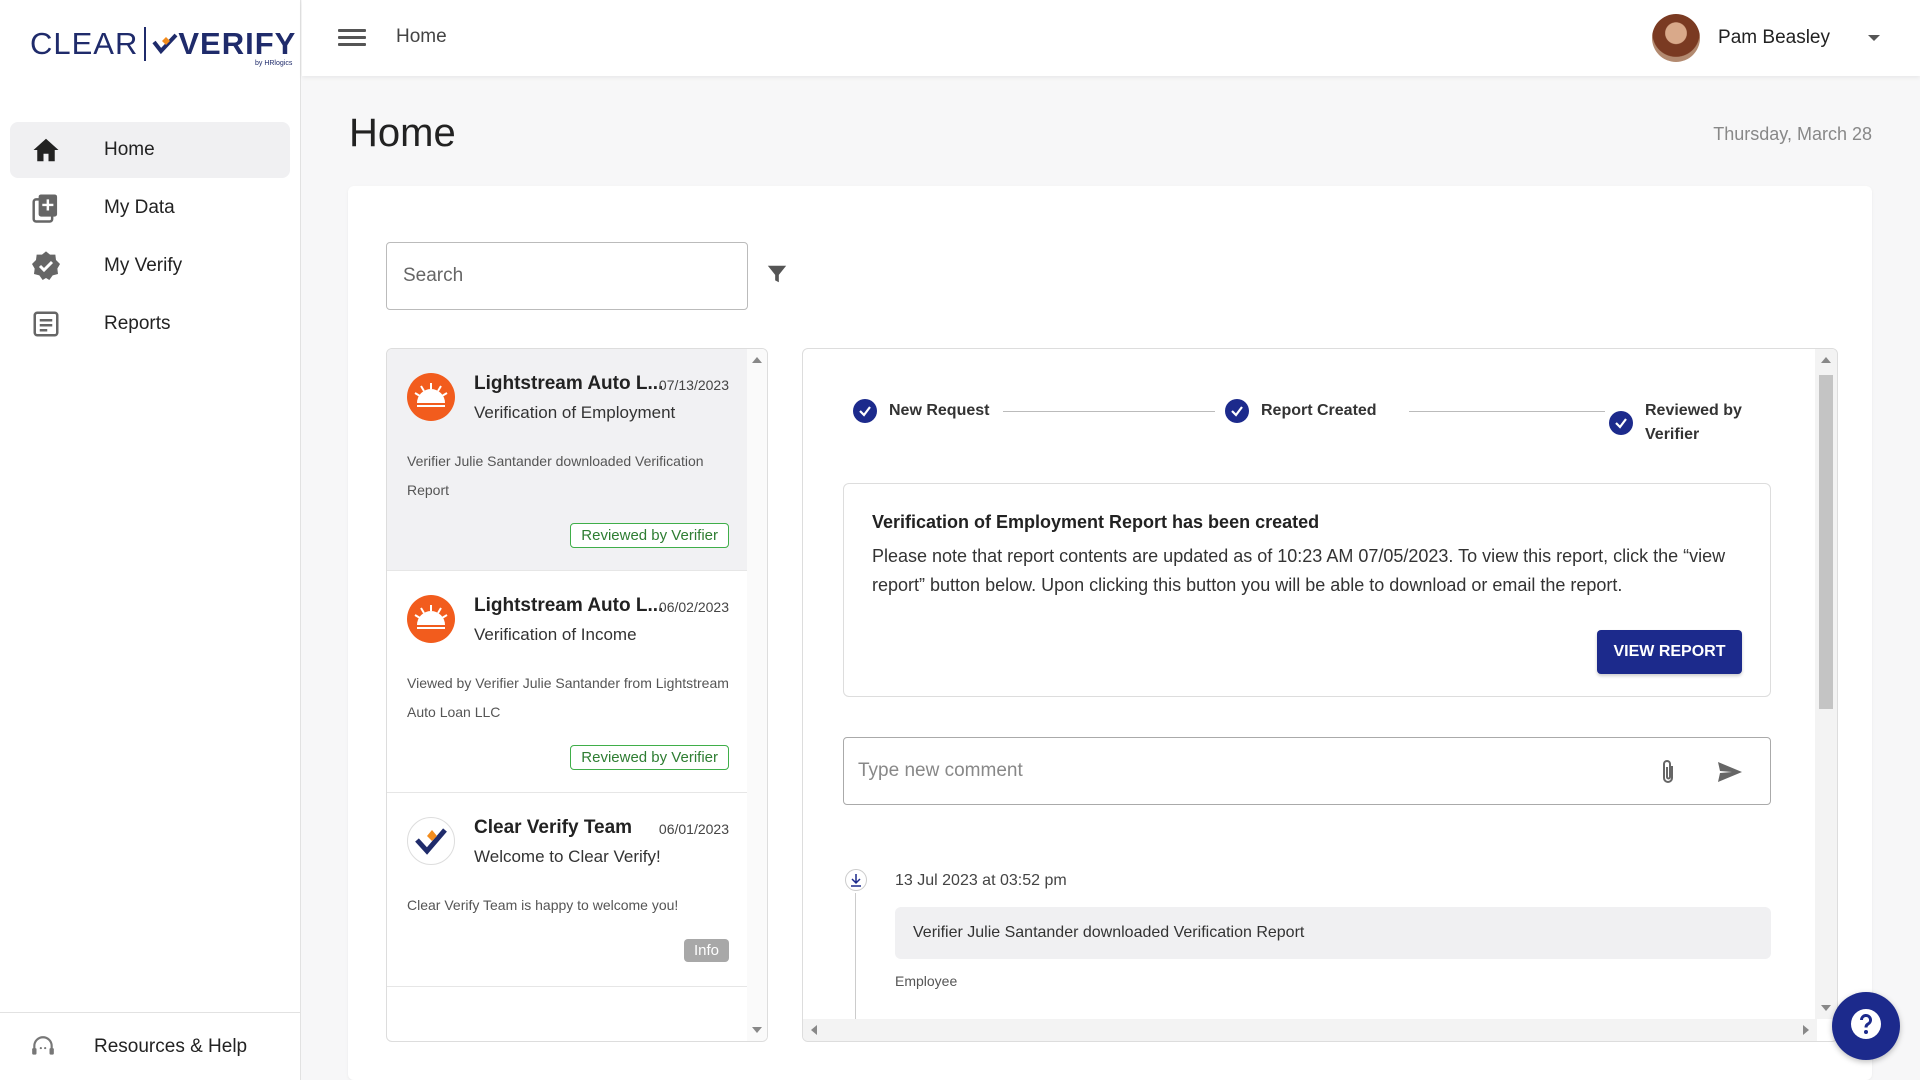 The width and height of the screenshot is (1920, 1080). What do you see at coordinates (567, 276) in the screenshot?
I see `search-input` at bounding box center [567, 276].